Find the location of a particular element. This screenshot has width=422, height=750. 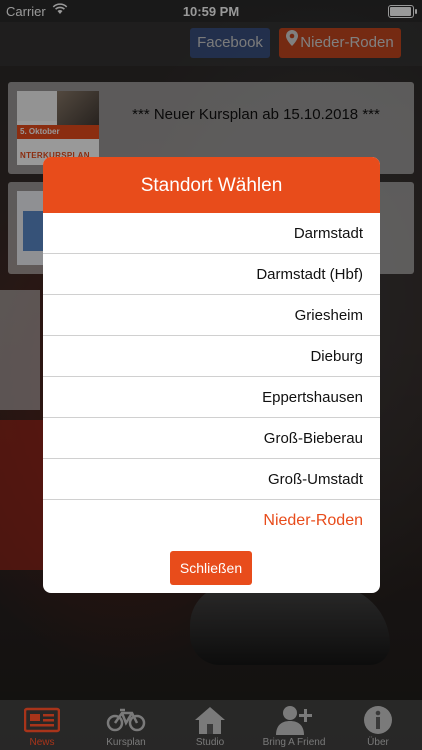

location-option-griesheim: Griesheim is located at coordinates (211, 315).